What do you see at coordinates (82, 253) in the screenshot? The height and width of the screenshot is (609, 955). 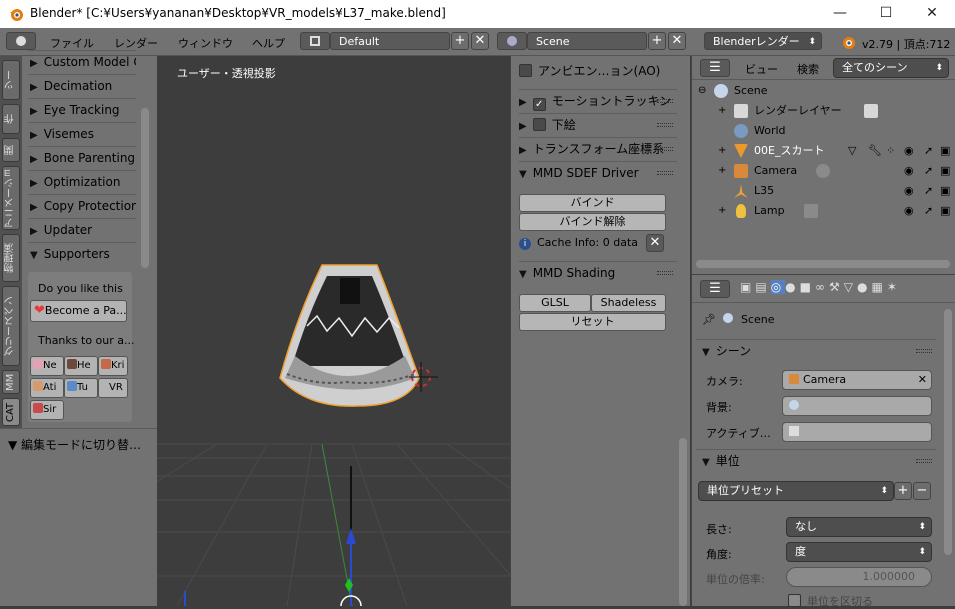 I see `panel-supporters: ▼ Supporters` at bounding box center [82, 253].